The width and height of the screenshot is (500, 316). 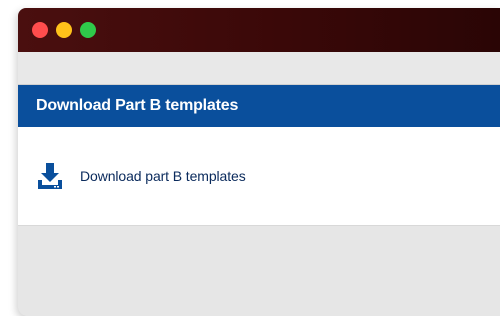 I want to click on panel-title: Download Part B templates, so click(x=137, y=105).